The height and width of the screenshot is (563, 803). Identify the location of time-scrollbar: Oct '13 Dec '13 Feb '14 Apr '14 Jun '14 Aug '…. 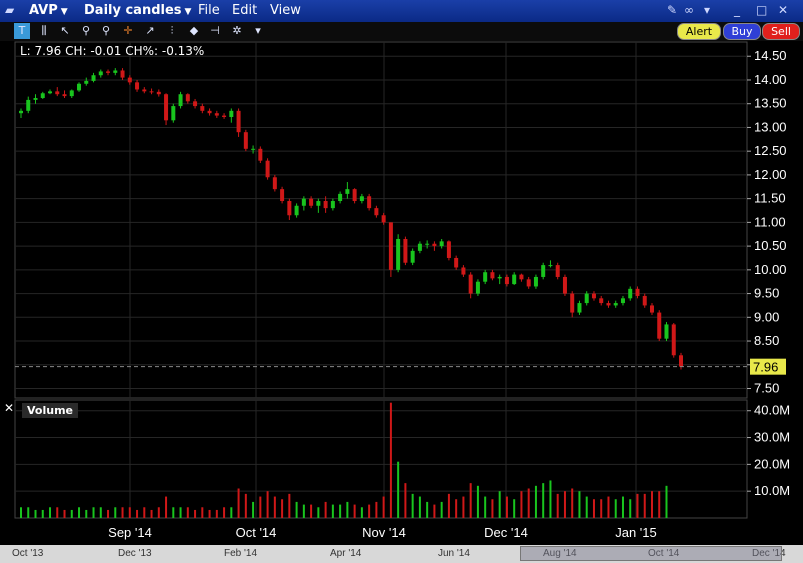
(401, 554).